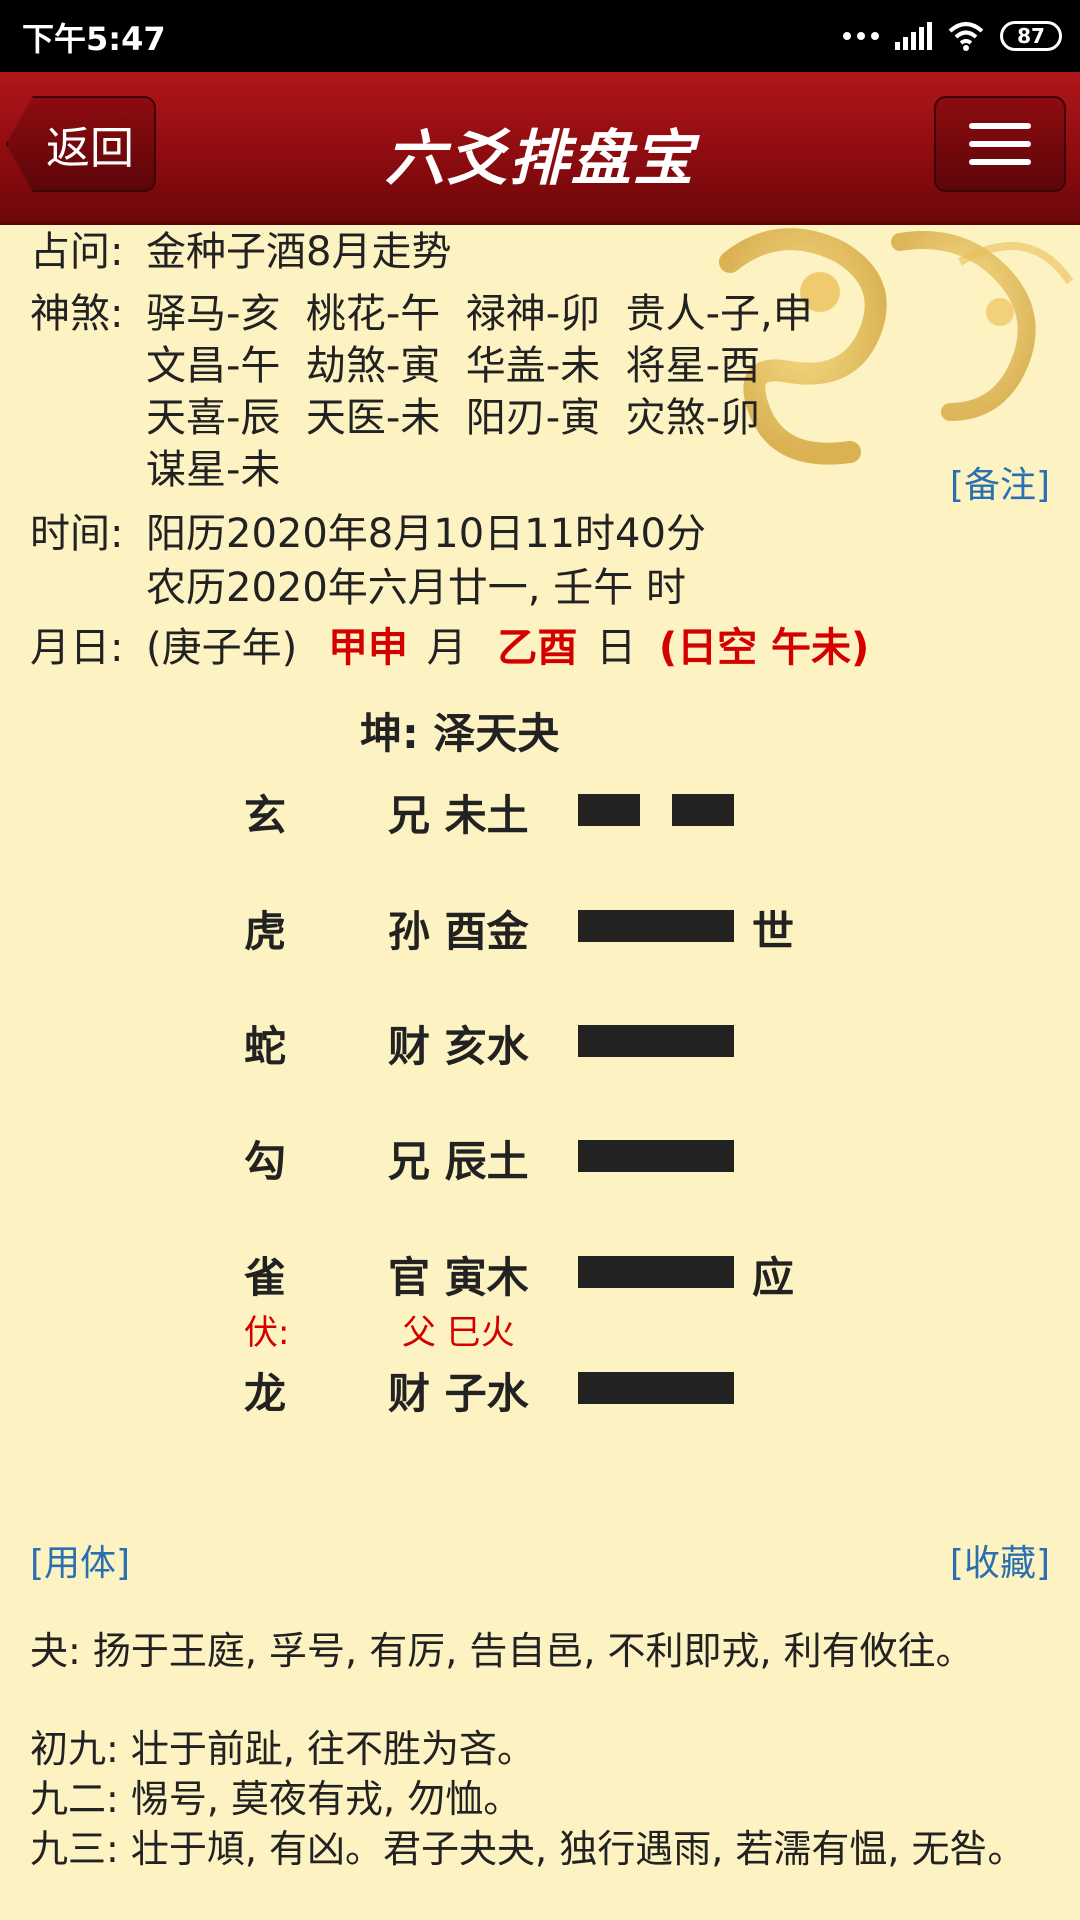  I want to click on relation-label: 官 寅木, so click(458, 1277).